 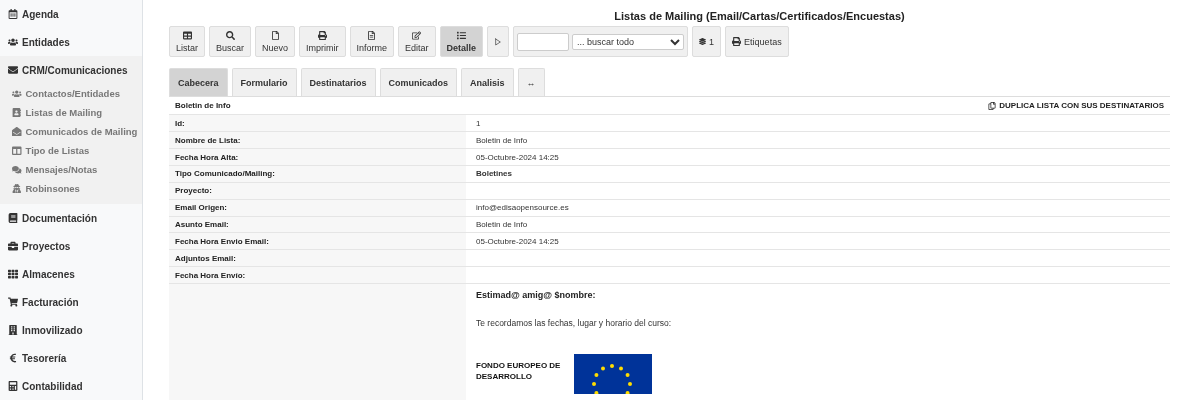 I want to click on play-button, so click(x=498, y=42).